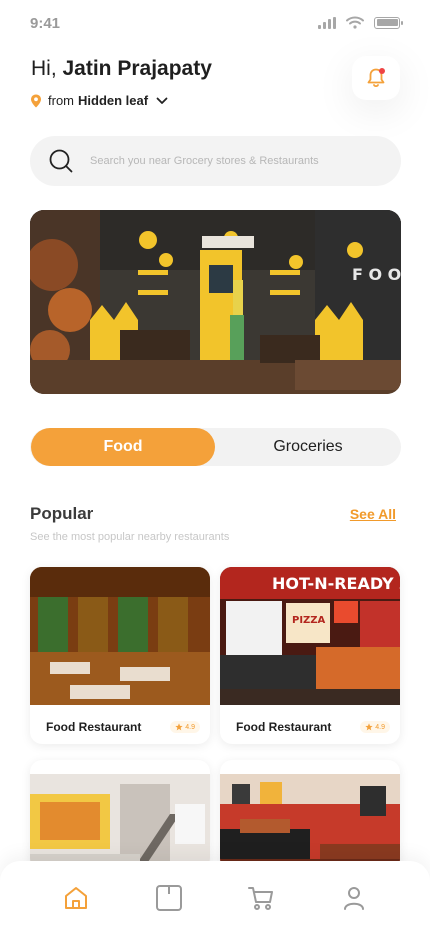 The image size is (430, 934). Describe the element at coordinates (61, 161) in the screenshot. I see `search-icon` at that location.